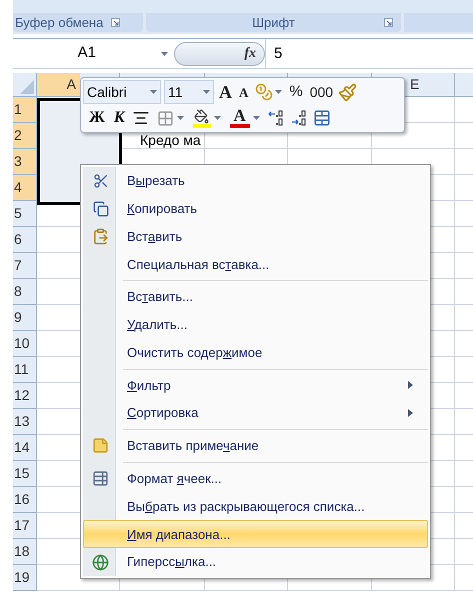 The width and height of the screenshot is (473, 598). Describe the element at coordinates (97, 118) in the screenshot. I see `bold-button: Ж` at that location.